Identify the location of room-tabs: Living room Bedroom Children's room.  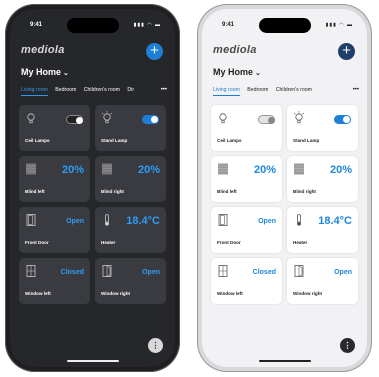
(286, 93).